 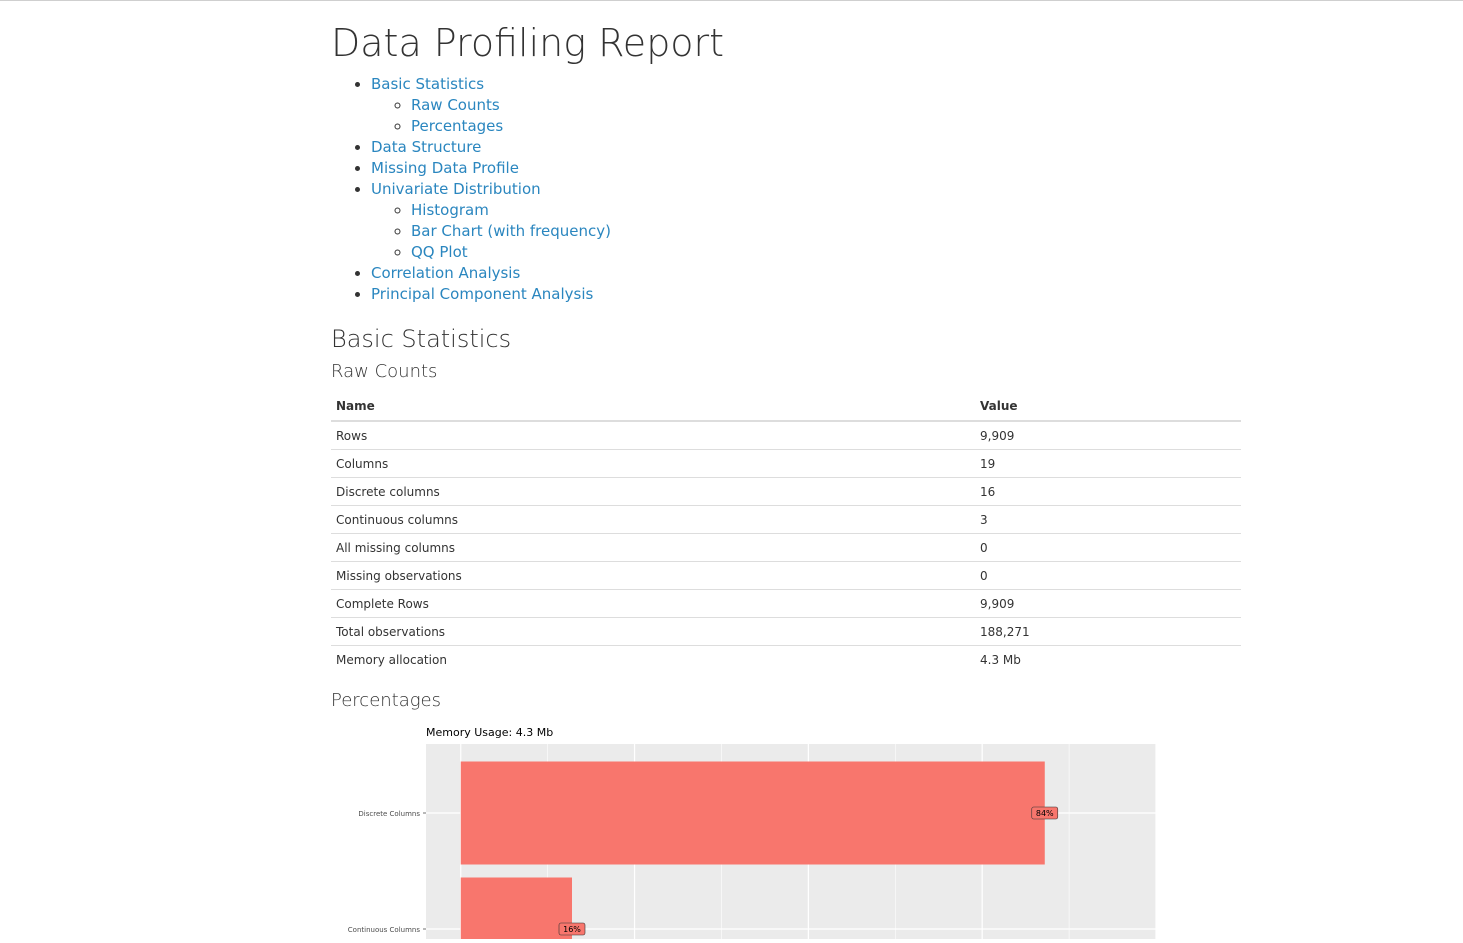 I want to click on toc-link-raw-counts: Raw Counts, so click(x=455, y=105).